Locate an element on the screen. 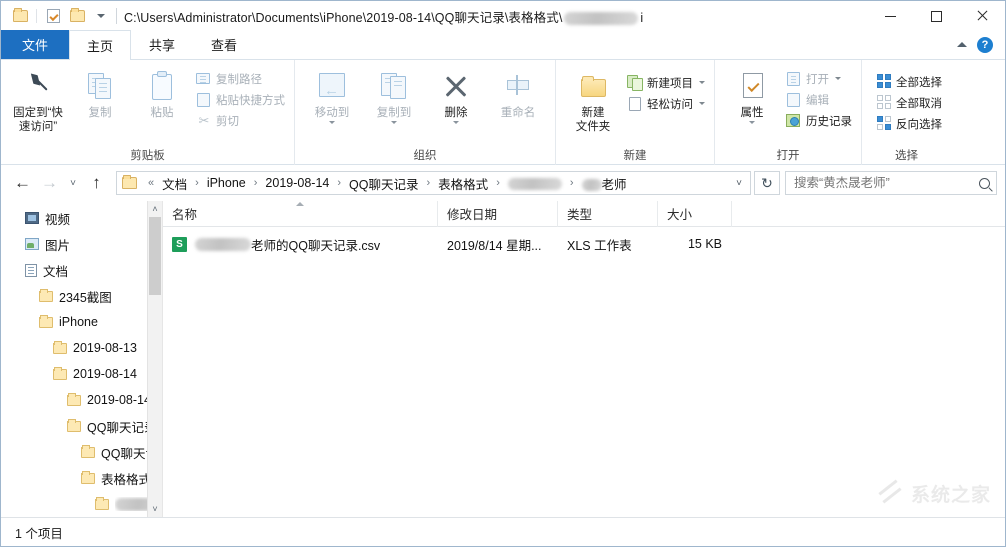 Image resolution: width=1006 pixels, height=547 pixels. column-header-size: 大小 is located at coordinates (695, 213).